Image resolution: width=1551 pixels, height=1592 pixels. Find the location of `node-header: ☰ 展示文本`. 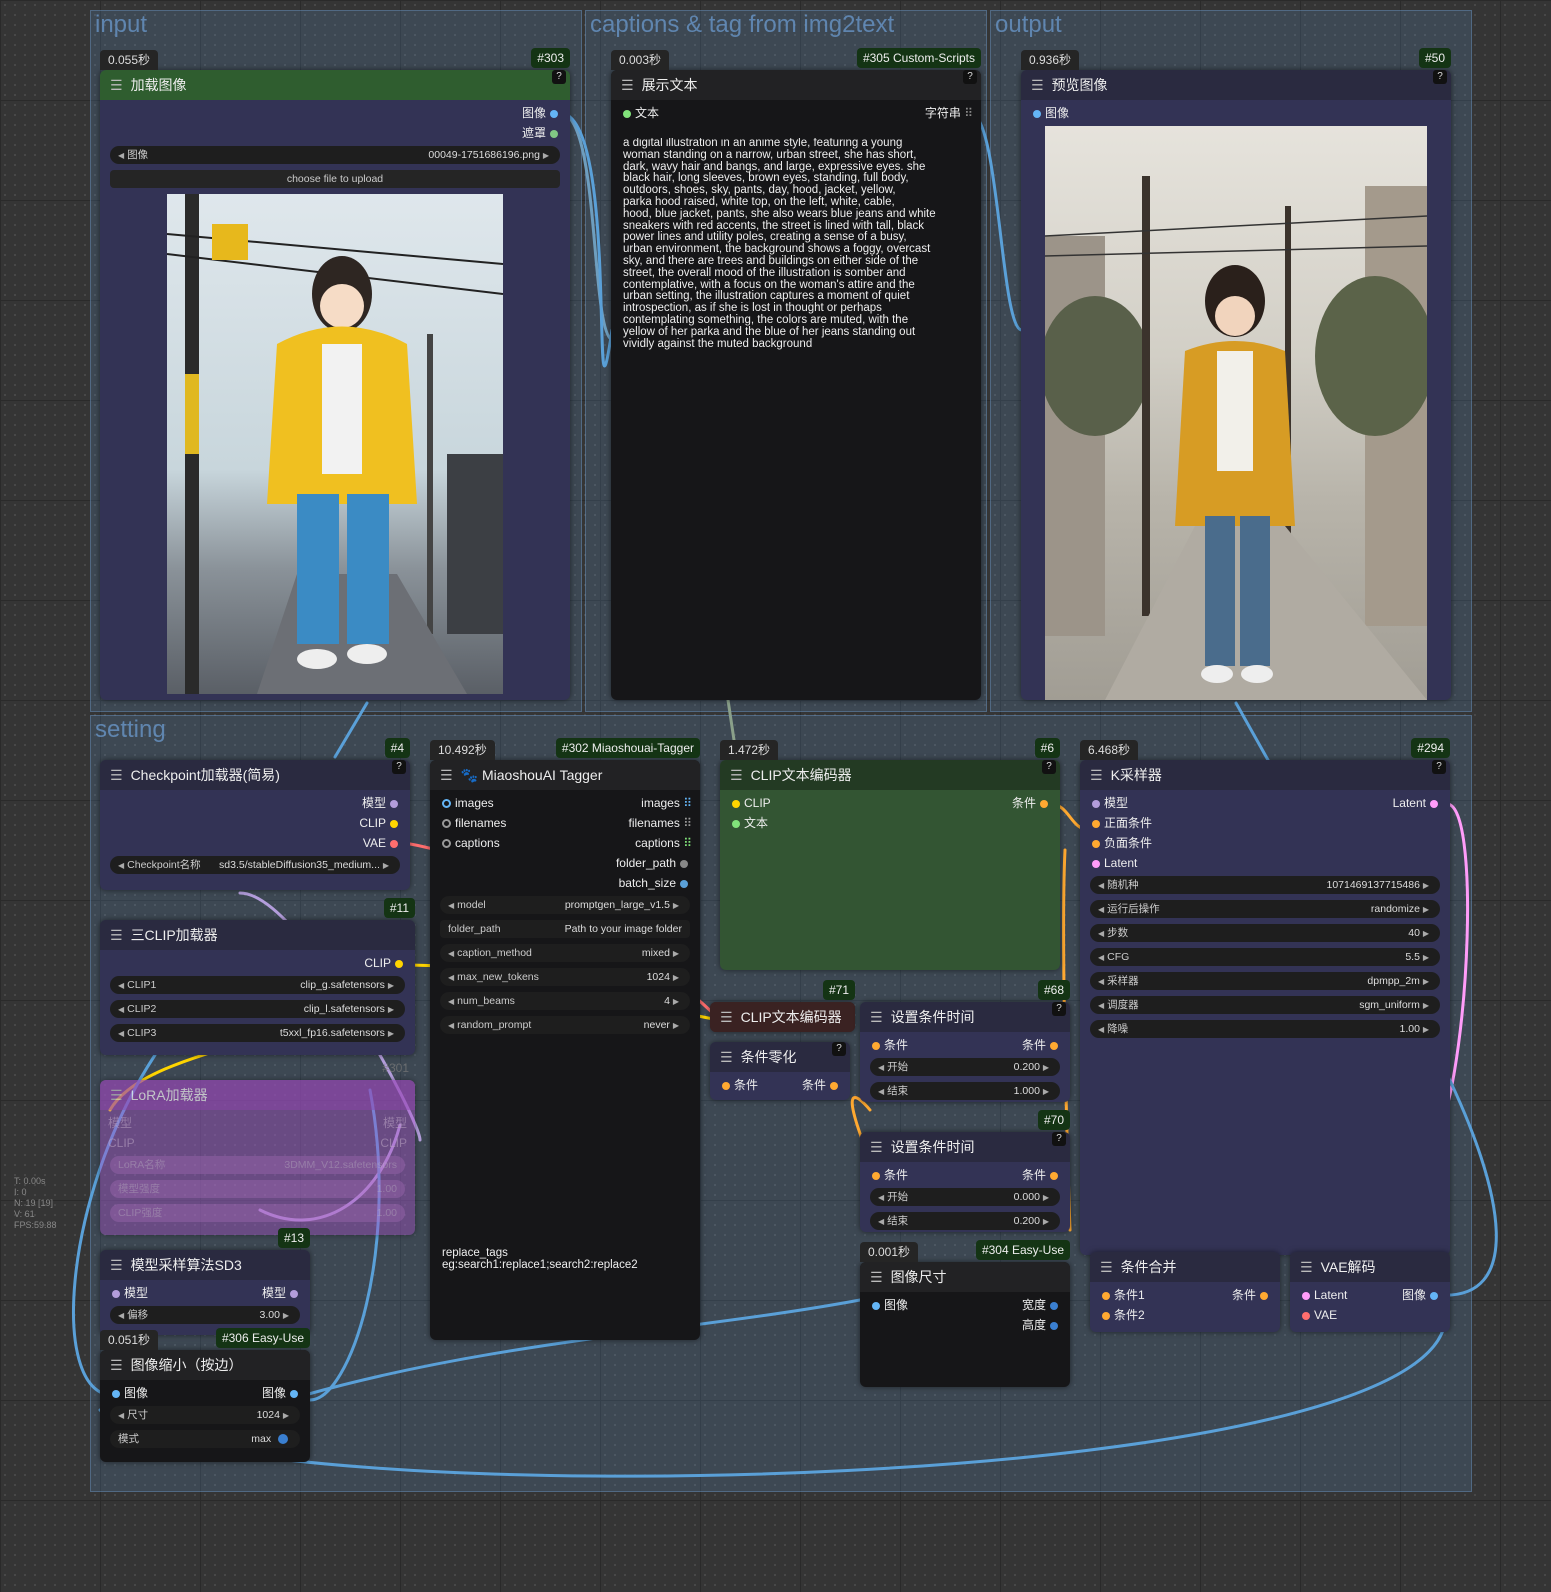

node-header: ☰ 展示文本 is located at coordinates (796, 85).